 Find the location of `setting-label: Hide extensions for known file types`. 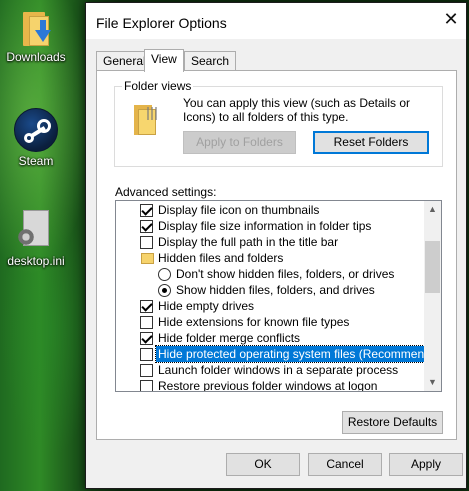

setting-label: Hide extensions for known file types is located at coordinates (254, 322).